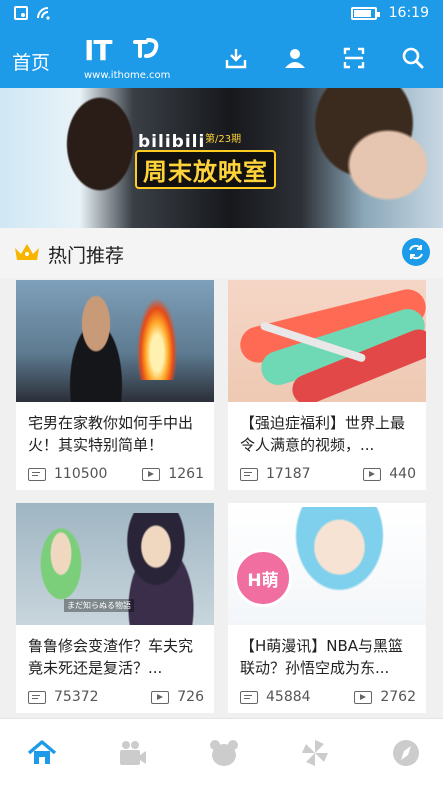 The width and height of the screenshot is (443, 788). Describe the element at coordinates (263, 578) in the screenshot. I see `thumbnail-badge: H萌` at that location.